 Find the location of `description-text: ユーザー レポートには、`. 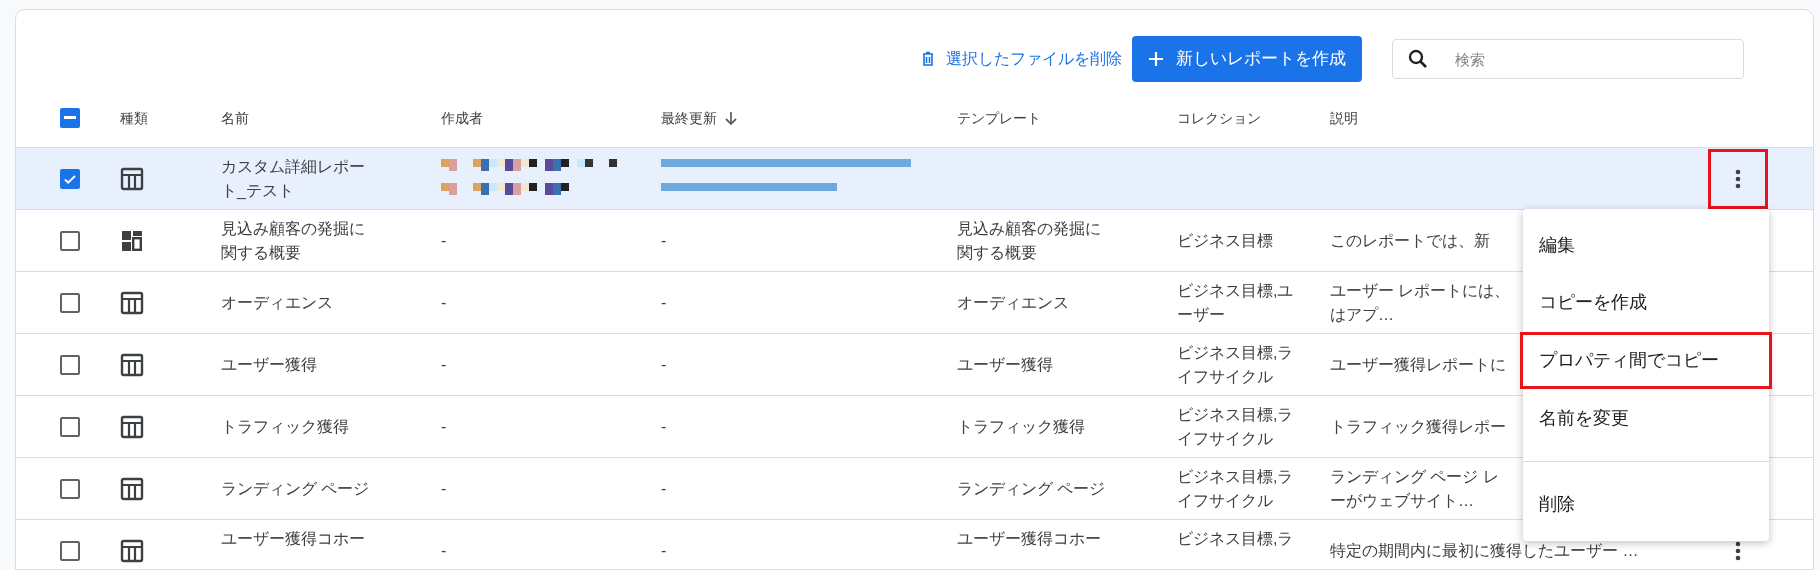

description-text: ユーザー レポートには、 is located at coordinates (1420, 290).